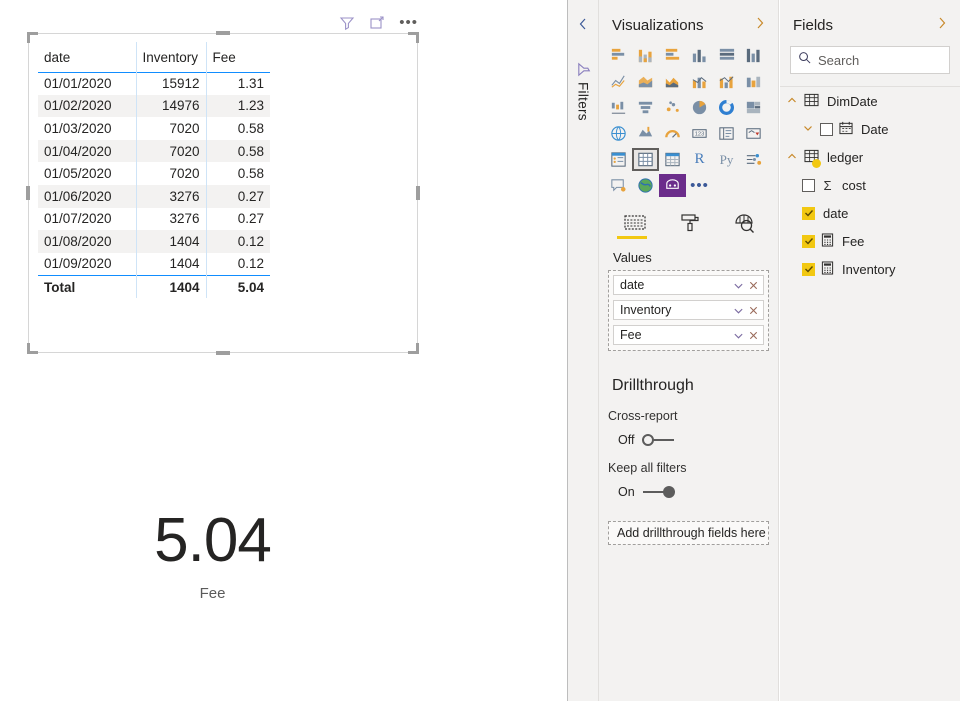 The height and width of the screenshot is (701, 960). What do you see at coordinates (726, 133) in the screenshot?
I see `multi-row-card-icon` at bounding box center [726, 133].